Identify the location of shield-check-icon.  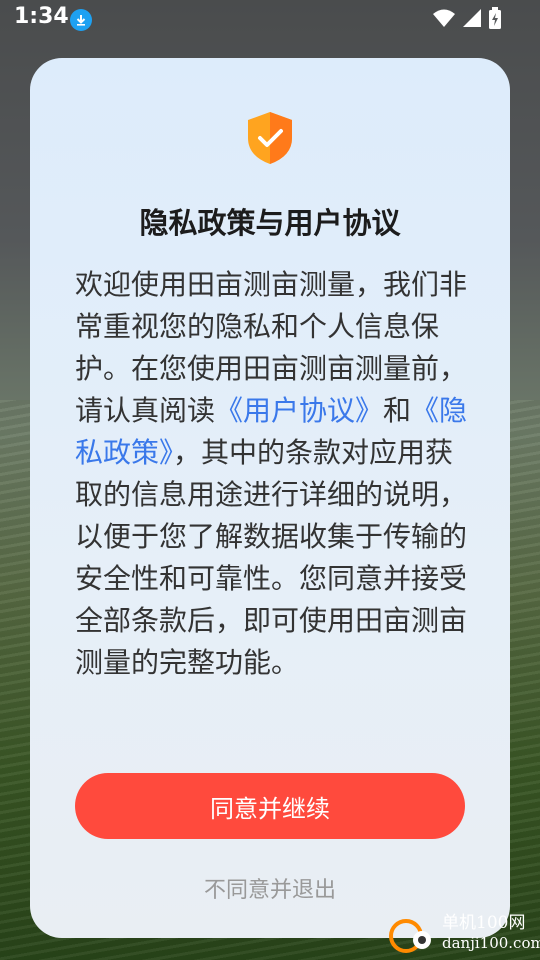
(270, 140).